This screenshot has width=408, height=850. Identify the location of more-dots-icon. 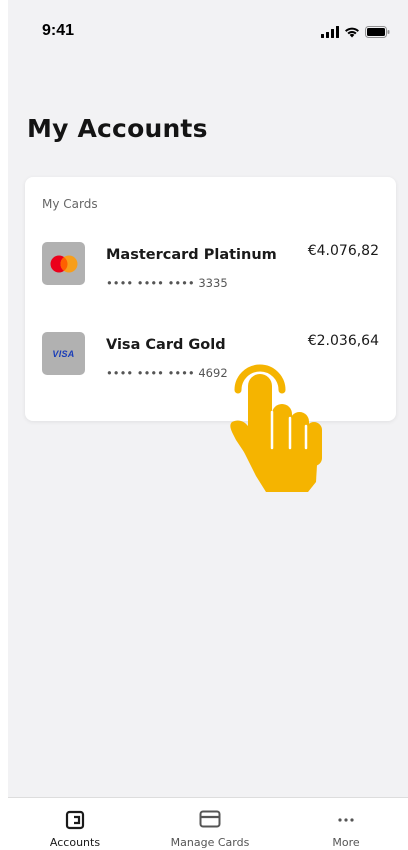
(346, 820).